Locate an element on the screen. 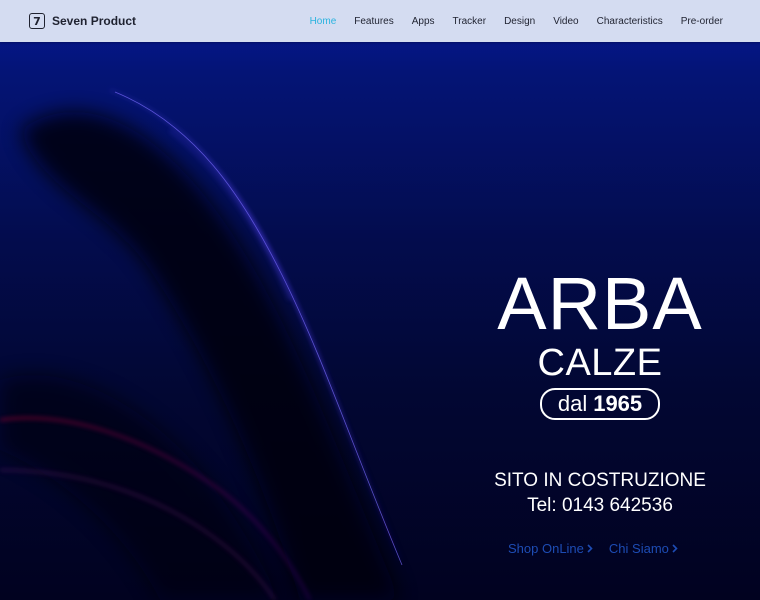  shop-online-link: Shop OnLine is located at coordinates (550, 548).